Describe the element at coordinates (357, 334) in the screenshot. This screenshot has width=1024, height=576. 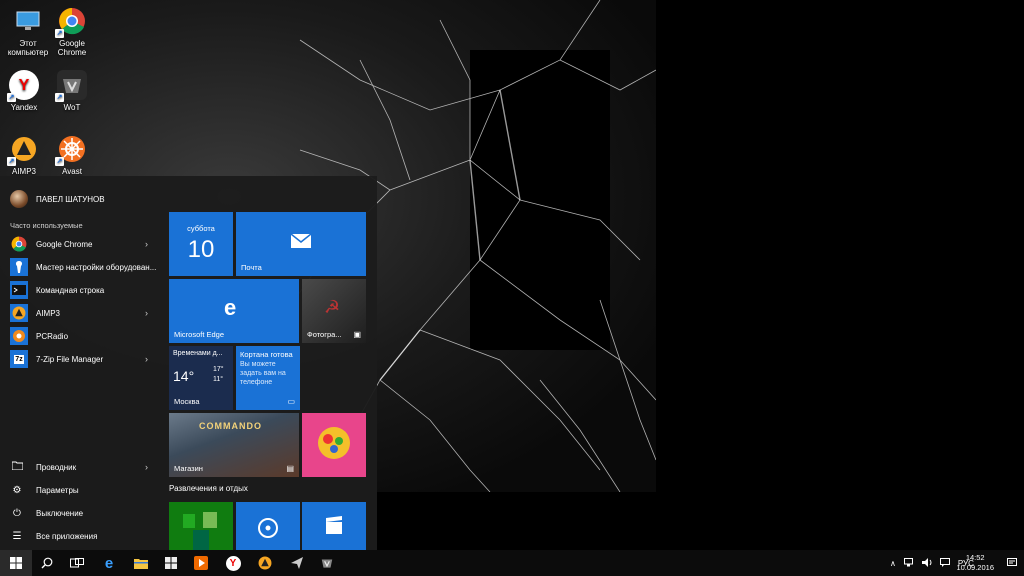
I see `photo-icon: ▣` at that location.